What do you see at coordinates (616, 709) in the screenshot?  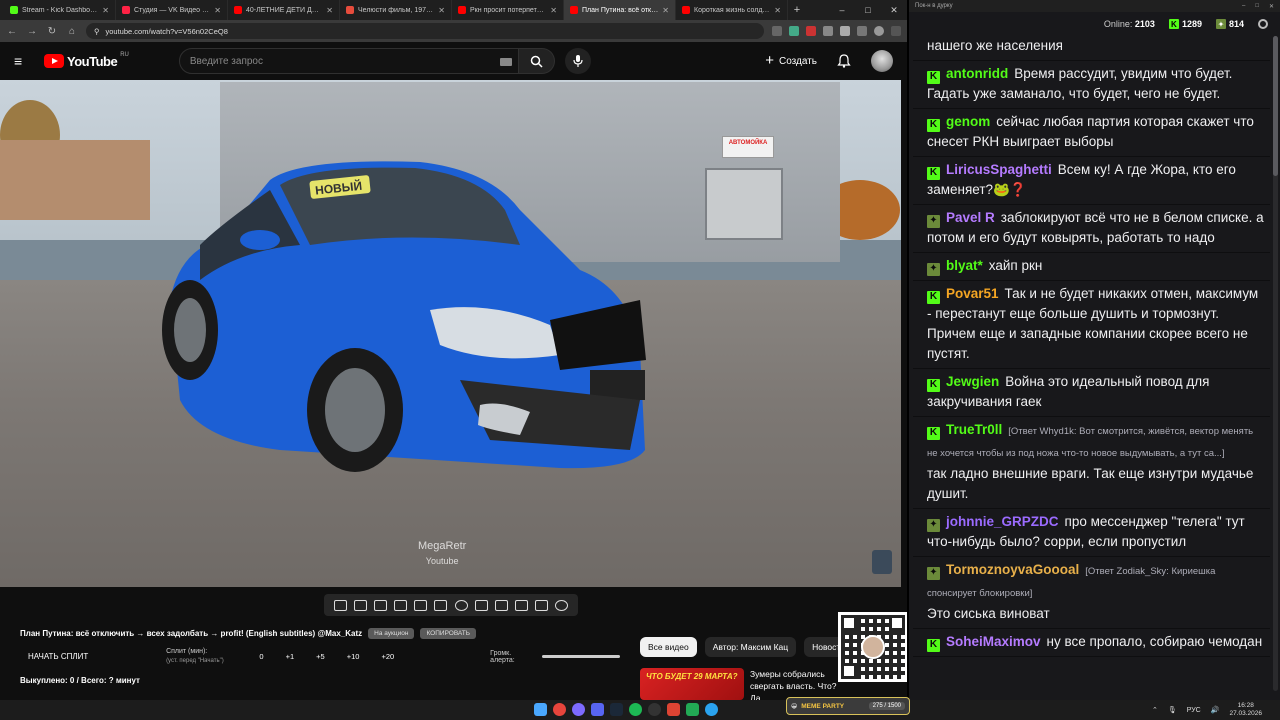 I see `steam-icon` at bounding box center [616, 709].